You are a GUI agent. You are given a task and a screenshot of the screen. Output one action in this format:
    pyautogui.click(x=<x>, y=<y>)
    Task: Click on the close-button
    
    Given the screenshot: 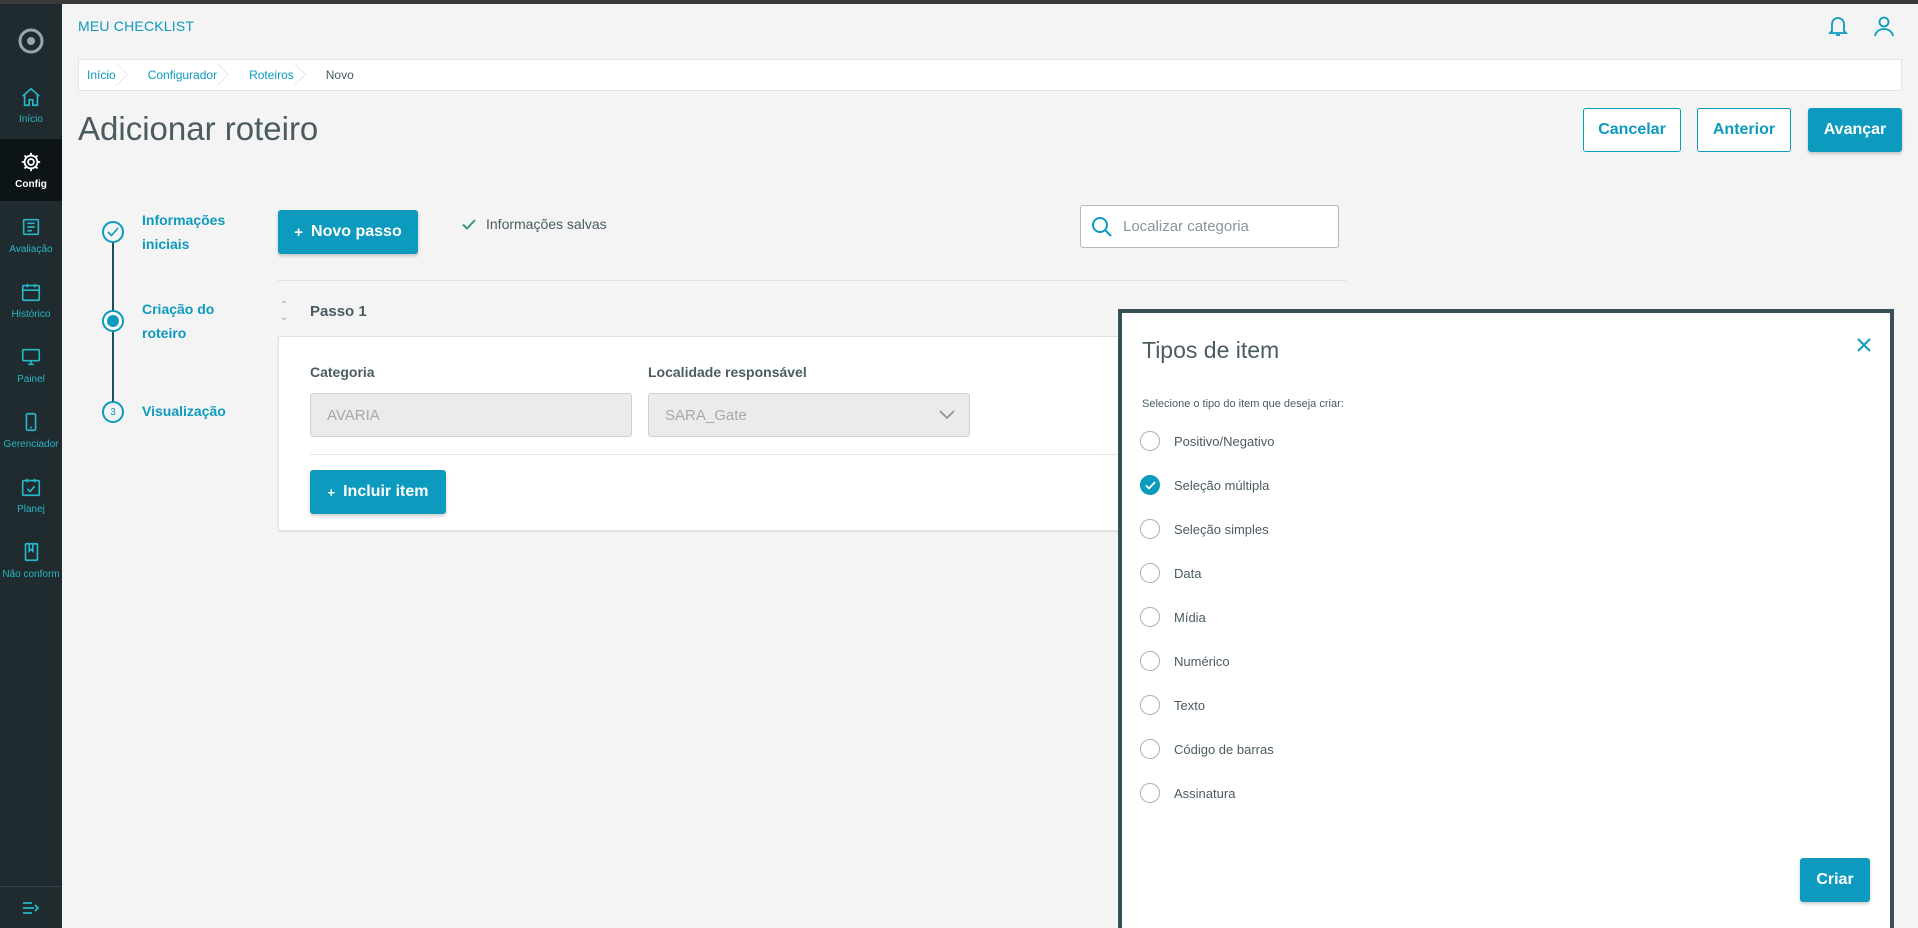 What is the action you would take?
    pyautogui.click(x=1864, y=347)
    